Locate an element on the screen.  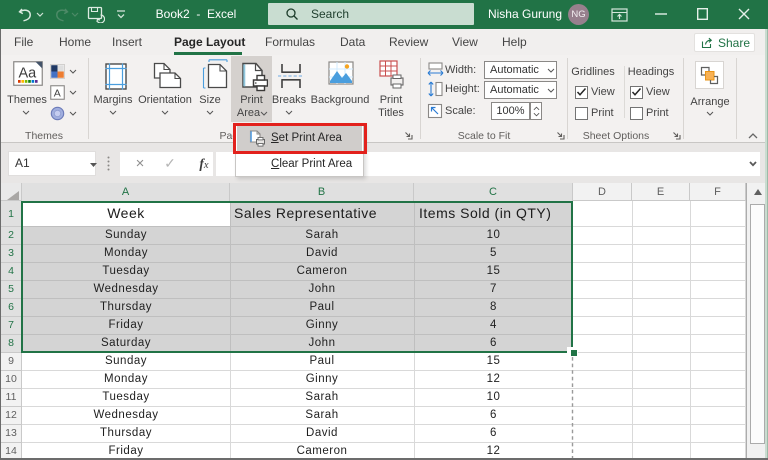
svg-text: Aa is located at coordinates (28, 74).